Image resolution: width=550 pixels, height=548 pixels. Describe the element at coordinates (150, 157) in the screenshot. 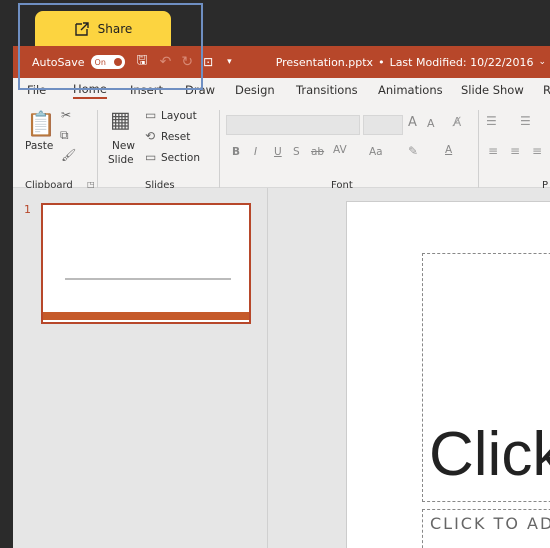

I see `section-icon: ▭` at that location.